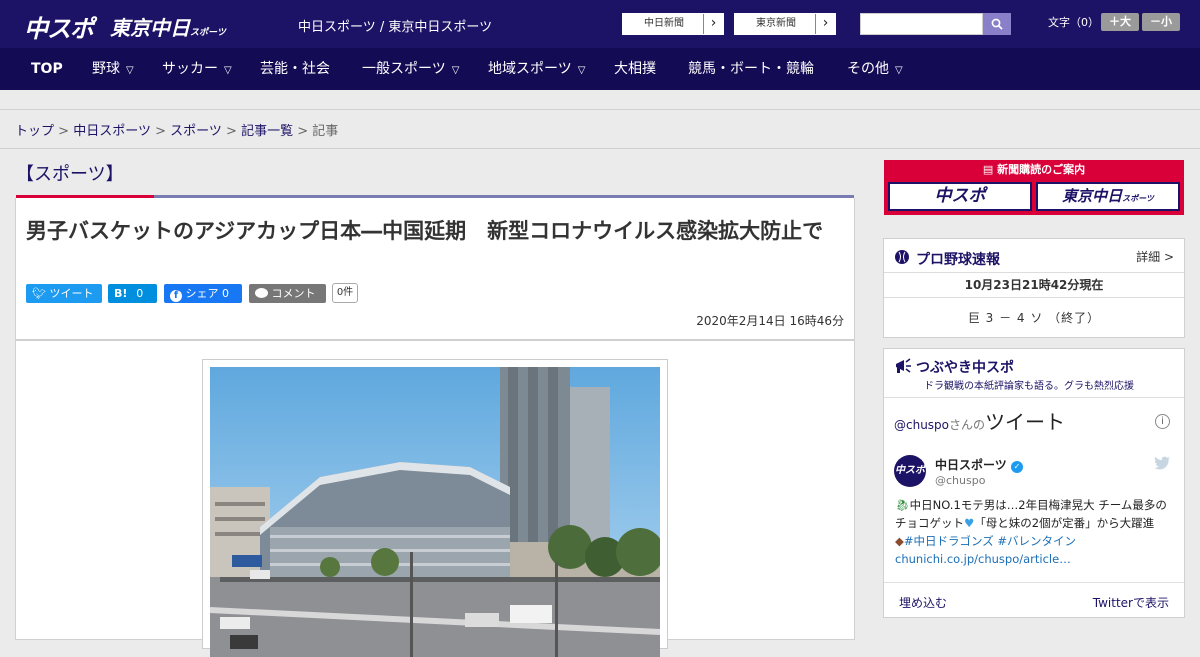 Image resolution: width=1200 pixels, height=657 pixels. I want to click on facebook-share-label: シェア, so click(202, 293).